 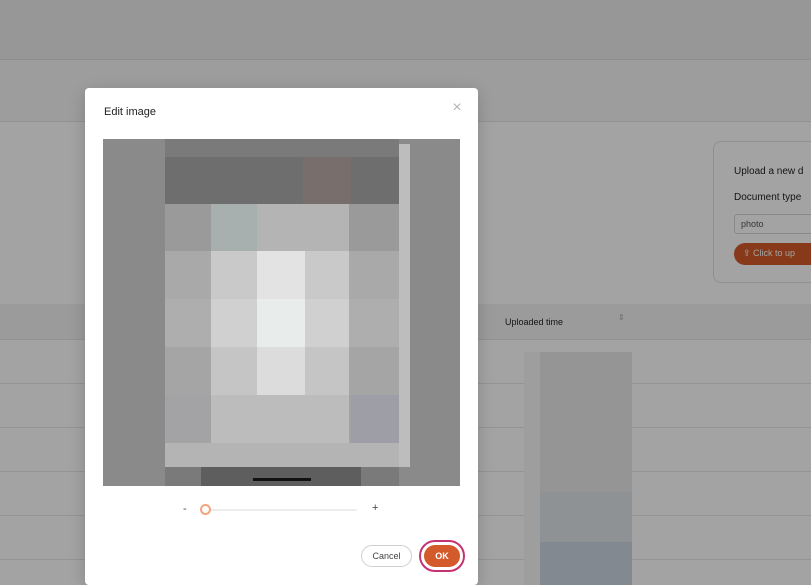 What do you see at coordinates (185, 509) in the screenshot?
I see `zoom-out-button: -` at bounding box center [185, 509].